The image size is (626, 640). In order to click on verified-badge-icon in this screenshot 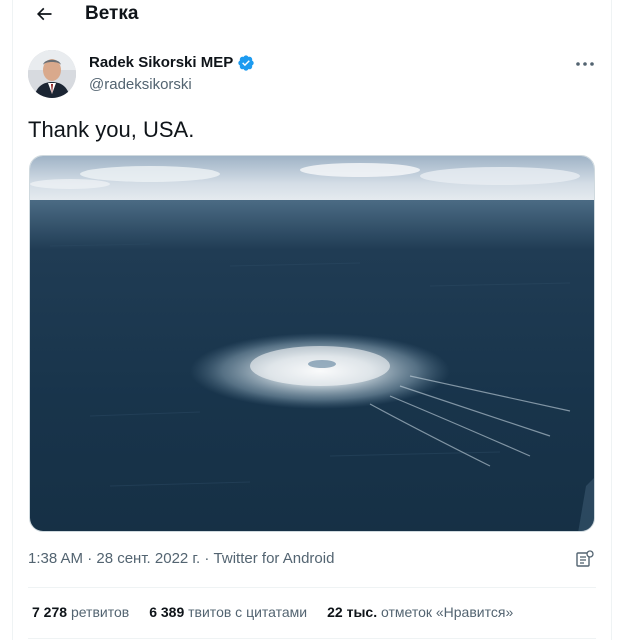, I will do `click(246, 63)`.